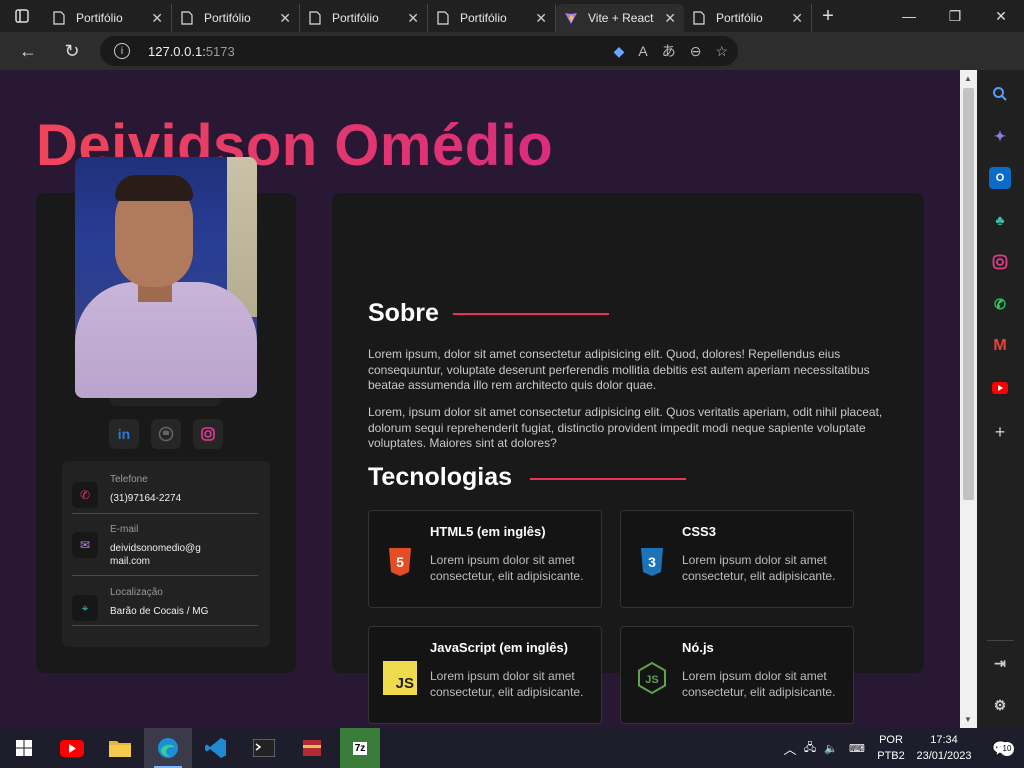 The image size is (1024, 768). I want to click on vertical-scrollbar: ▲ ▼, so click(968, 399).